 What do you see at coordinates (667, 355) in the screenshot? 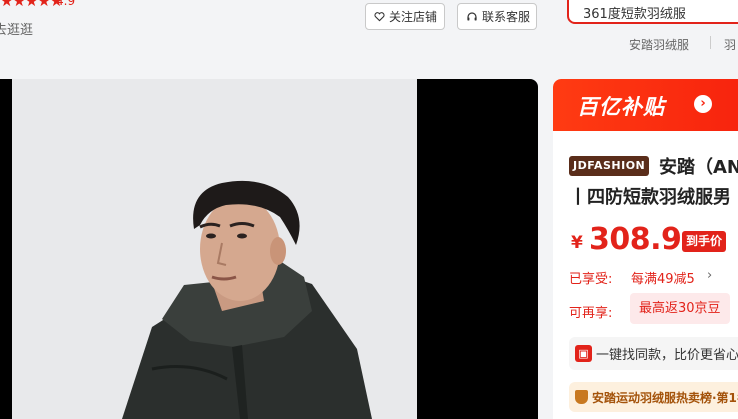
I see `find-same-style-label: 一键找同款，比价更省心` at bounding box center [667, 355].